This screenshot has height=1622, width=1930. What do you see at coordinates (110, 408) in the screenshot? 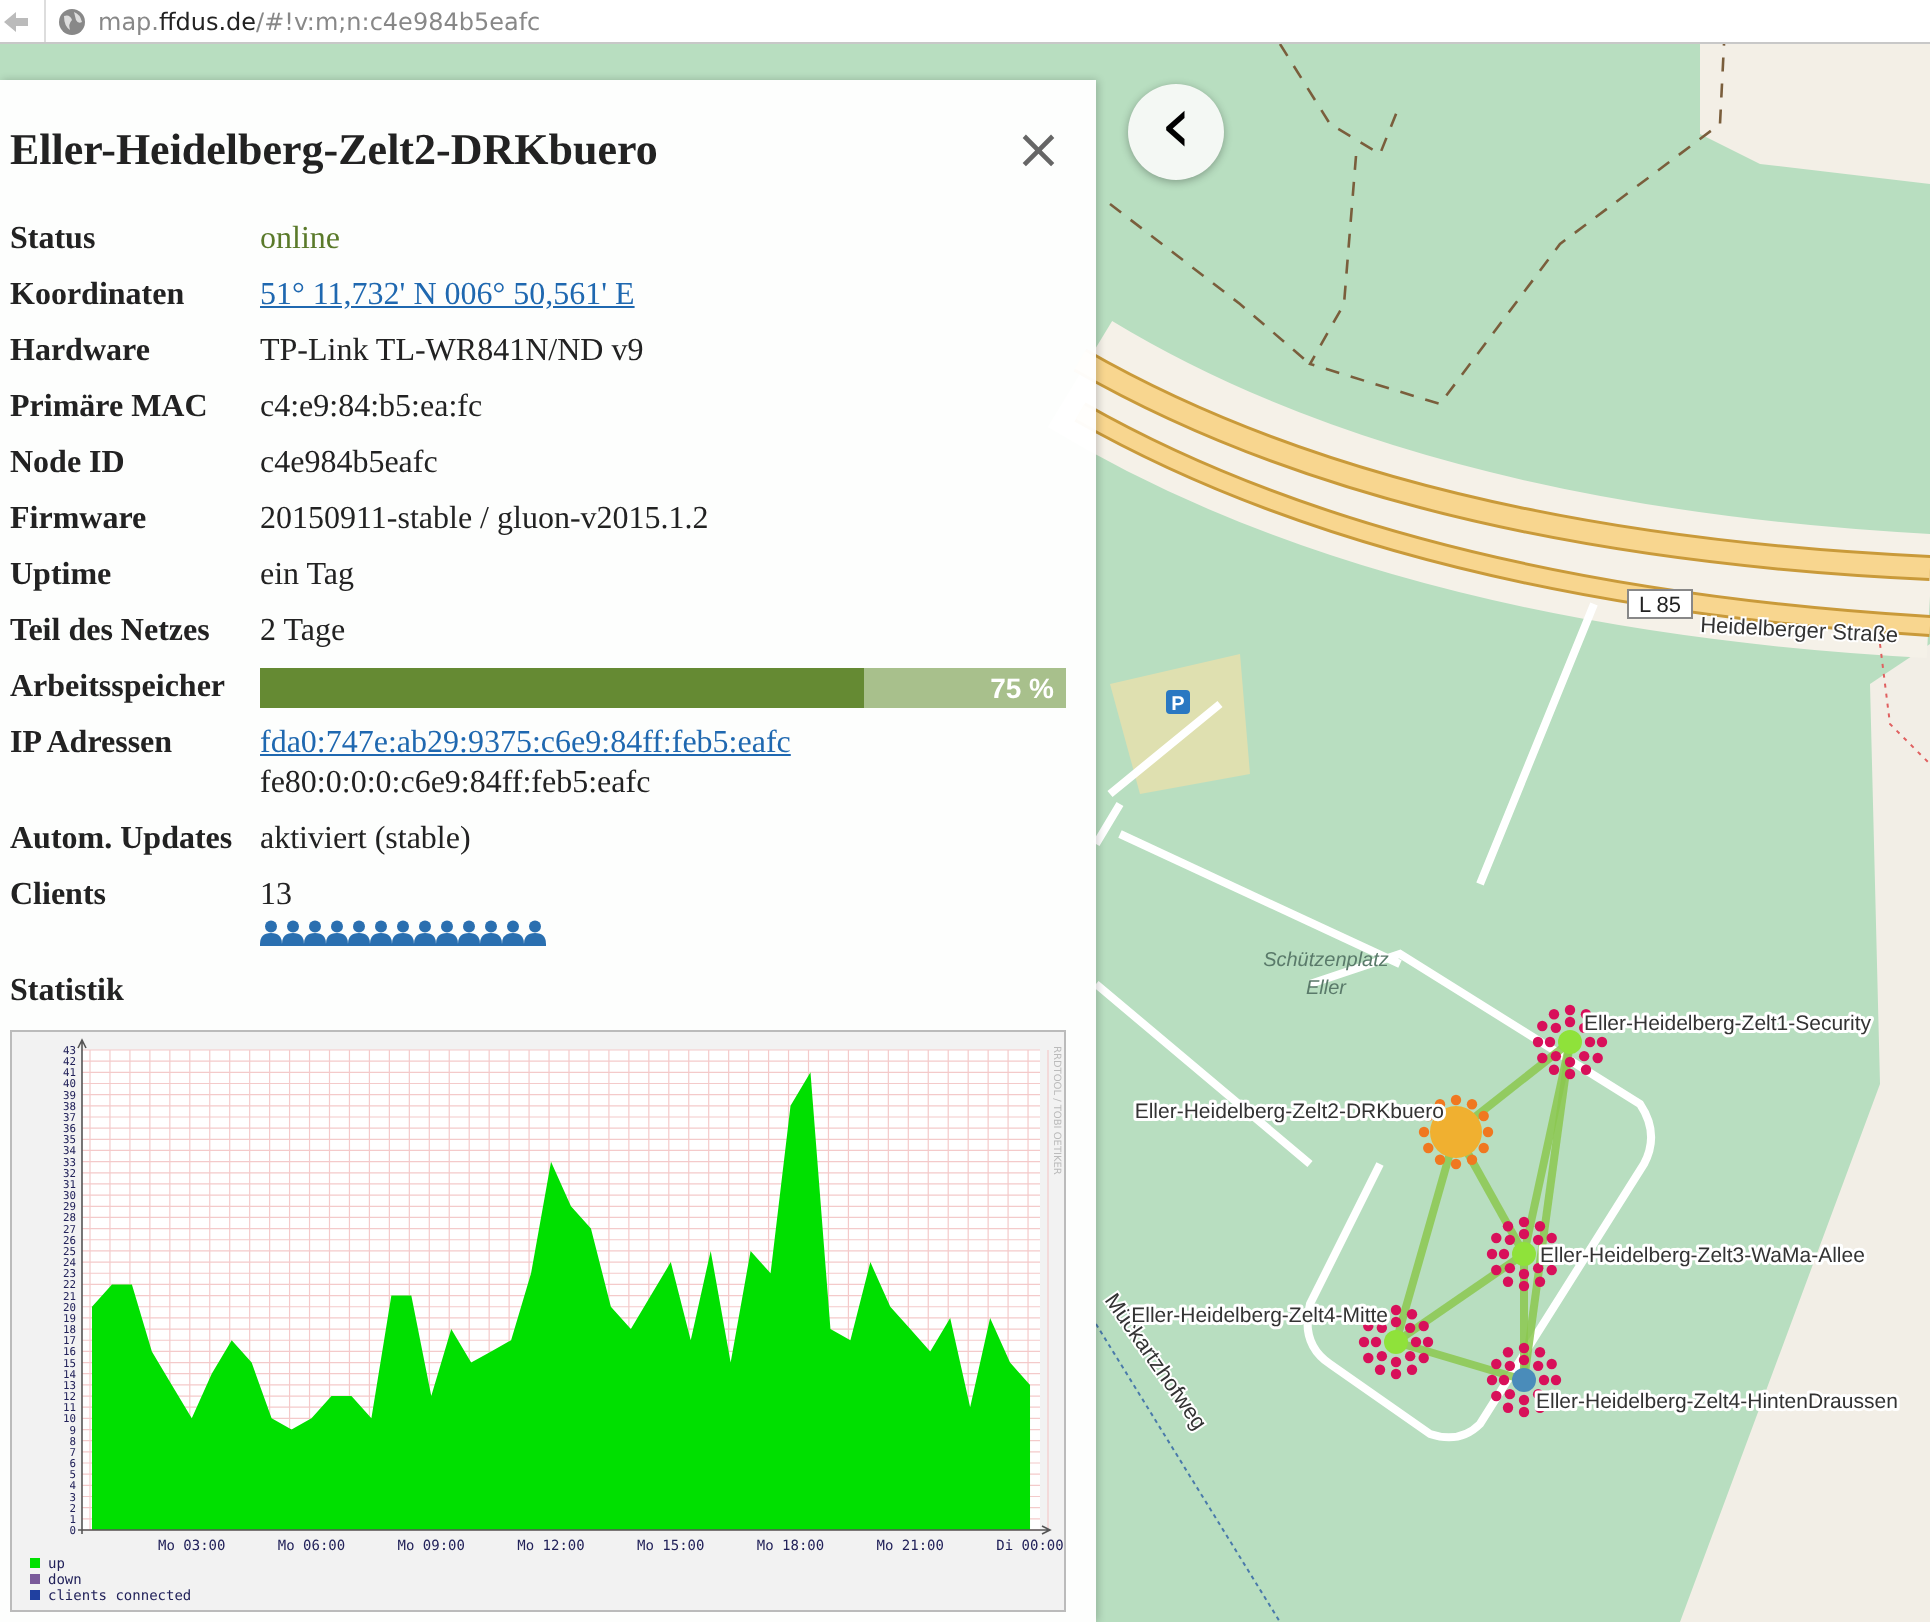
I see `field-label: Primäre MAC` at bounding box center [110, 408].